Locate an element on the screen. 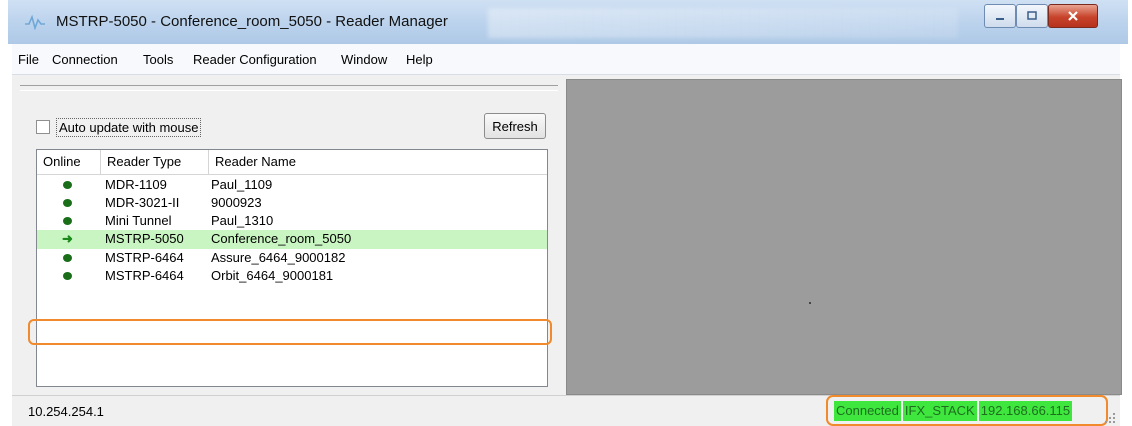 This screenshot has width=1132, height=426. reader-name: Assure_6464_9000182 is located at coordinates (278, 257).